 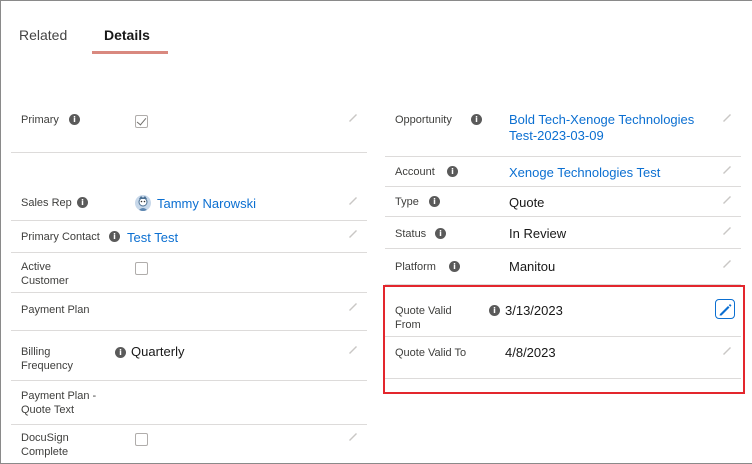 I want to click on field-billing-frequency: Billing Frequency i Quarterly, so click(x=189, y=356).